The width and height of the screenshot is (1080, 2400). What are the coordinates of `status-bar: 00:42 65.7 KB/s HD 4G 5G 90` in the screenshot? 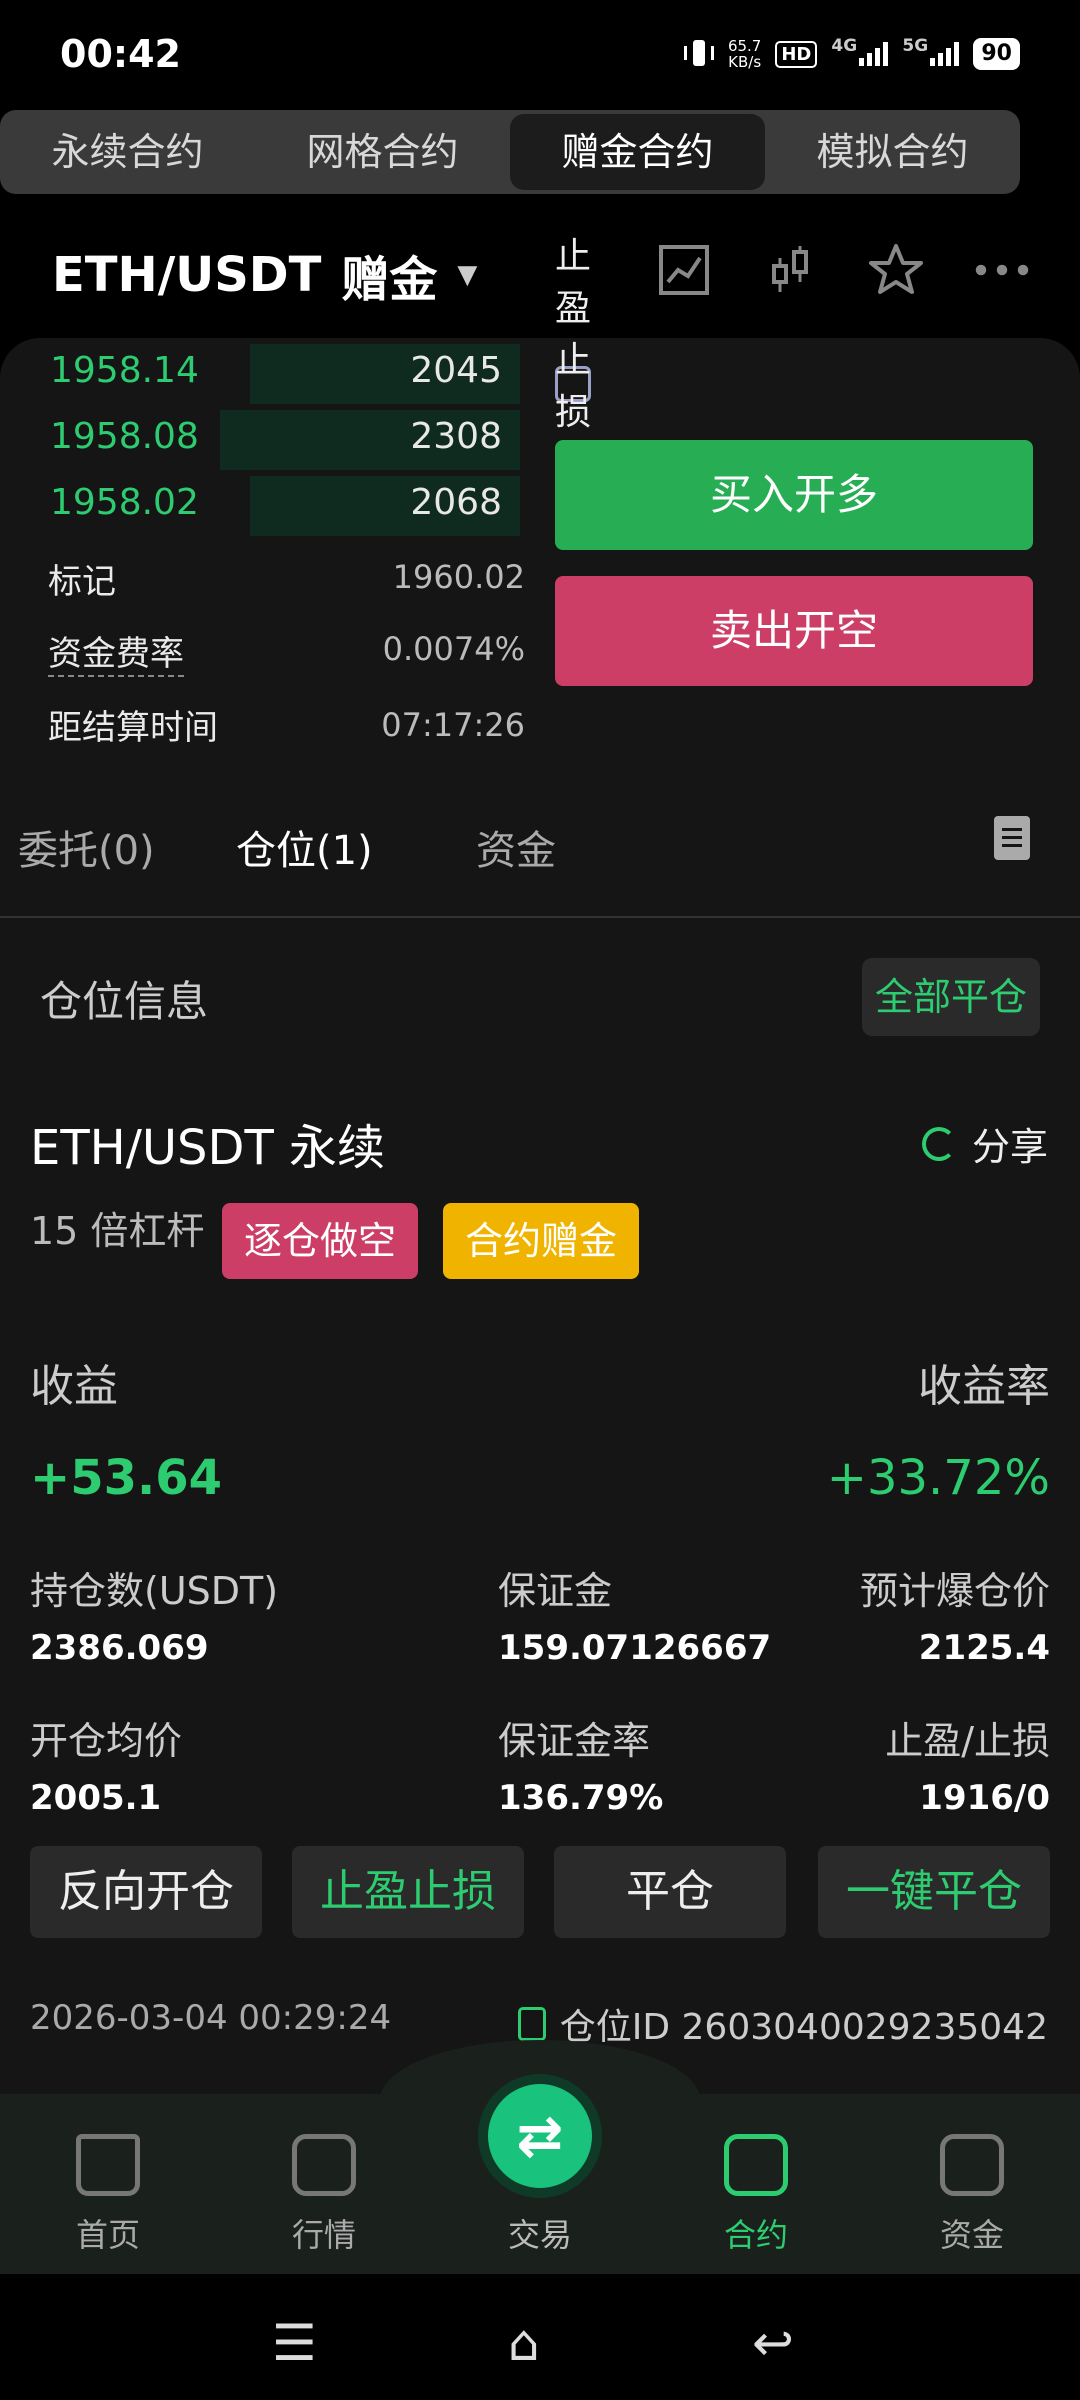 It's located at (540, 52).